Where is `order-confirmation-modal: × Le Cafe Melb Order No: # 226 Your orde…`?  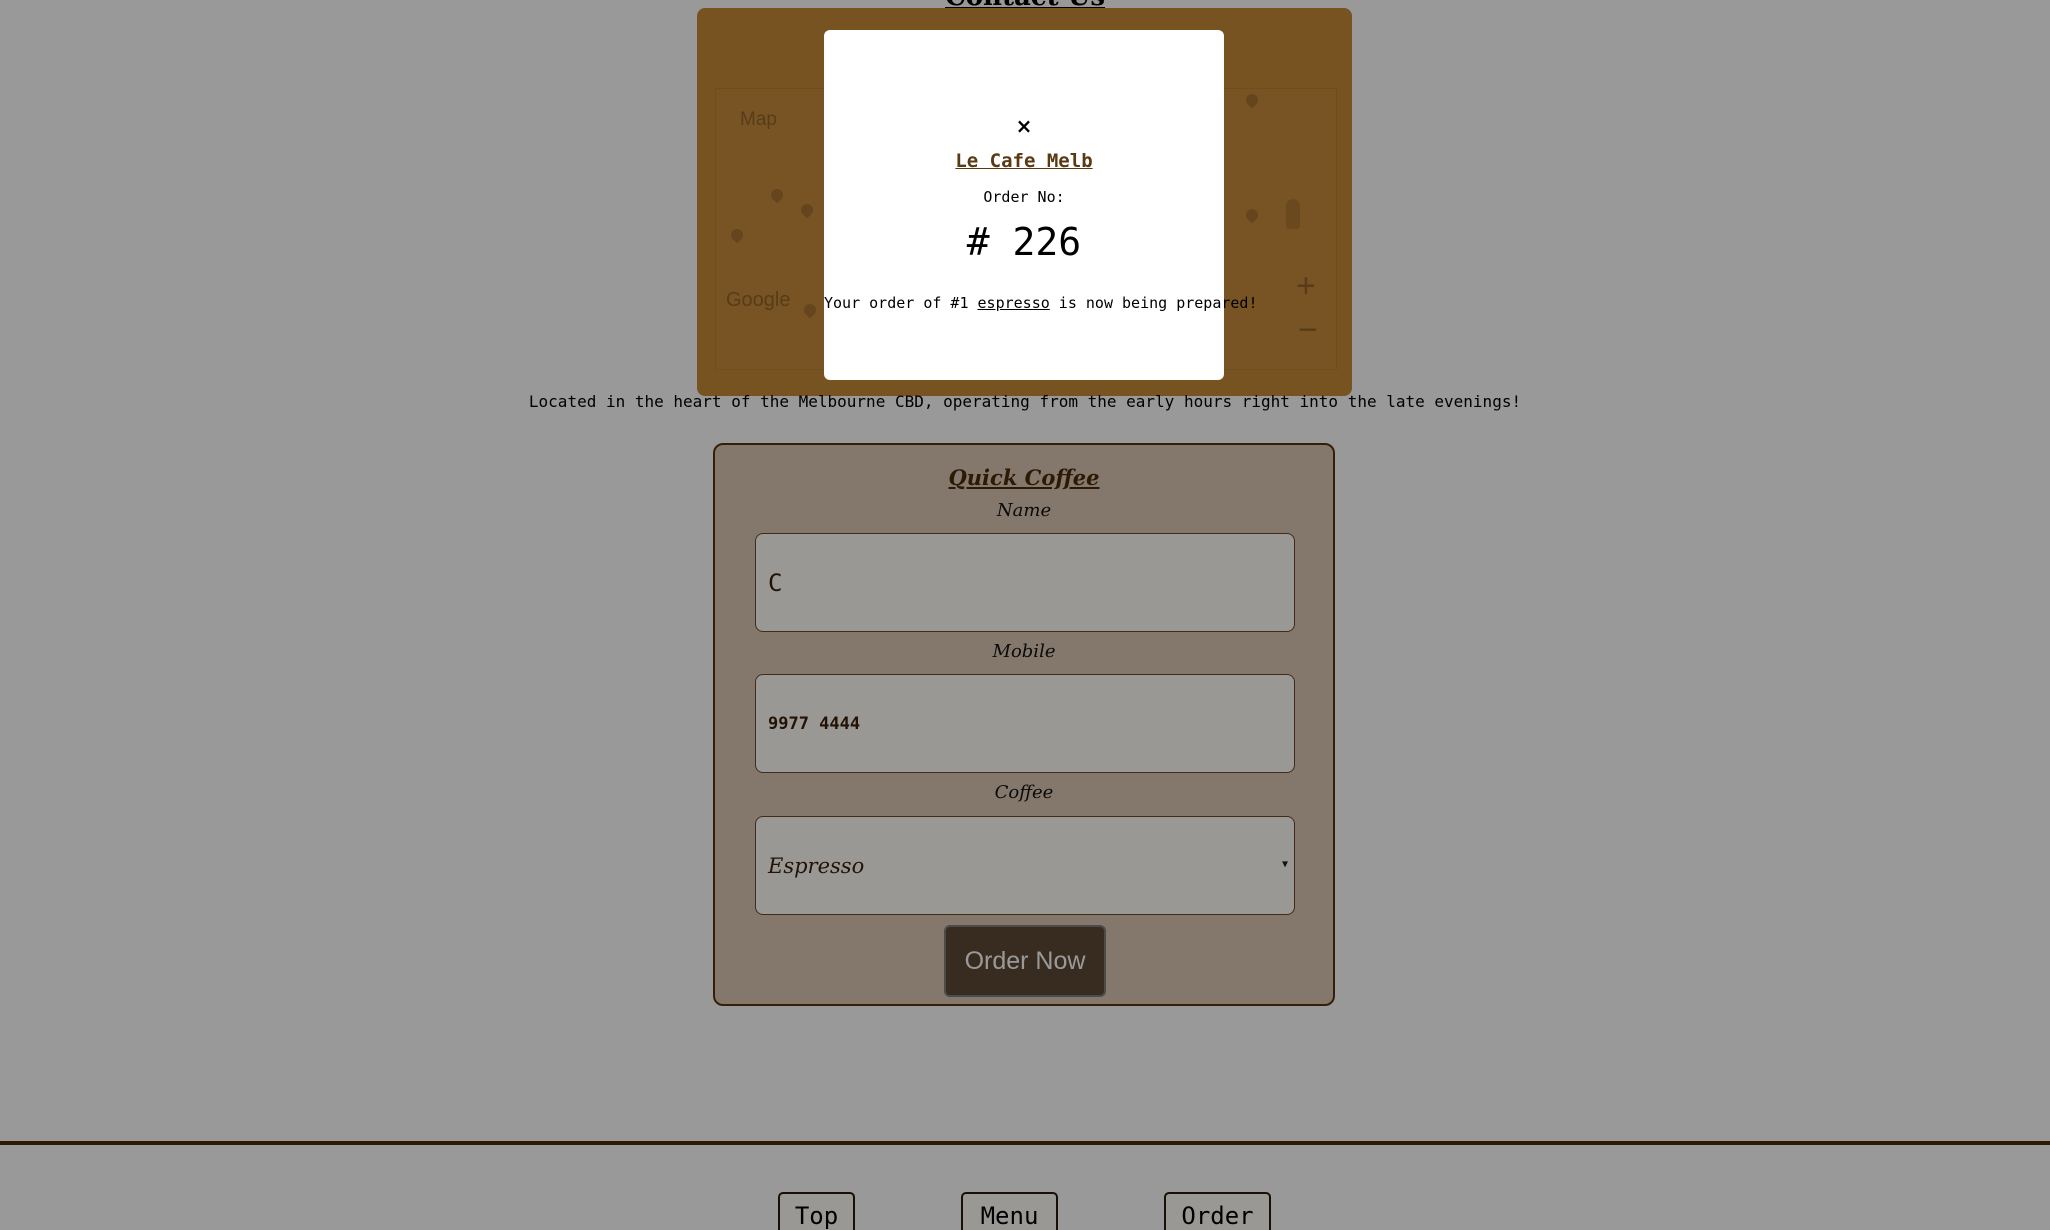
order-confirmation-modal: × Le Cafe Melb Order No: # 226 Your orde… is located at coordinates (1041, 205).